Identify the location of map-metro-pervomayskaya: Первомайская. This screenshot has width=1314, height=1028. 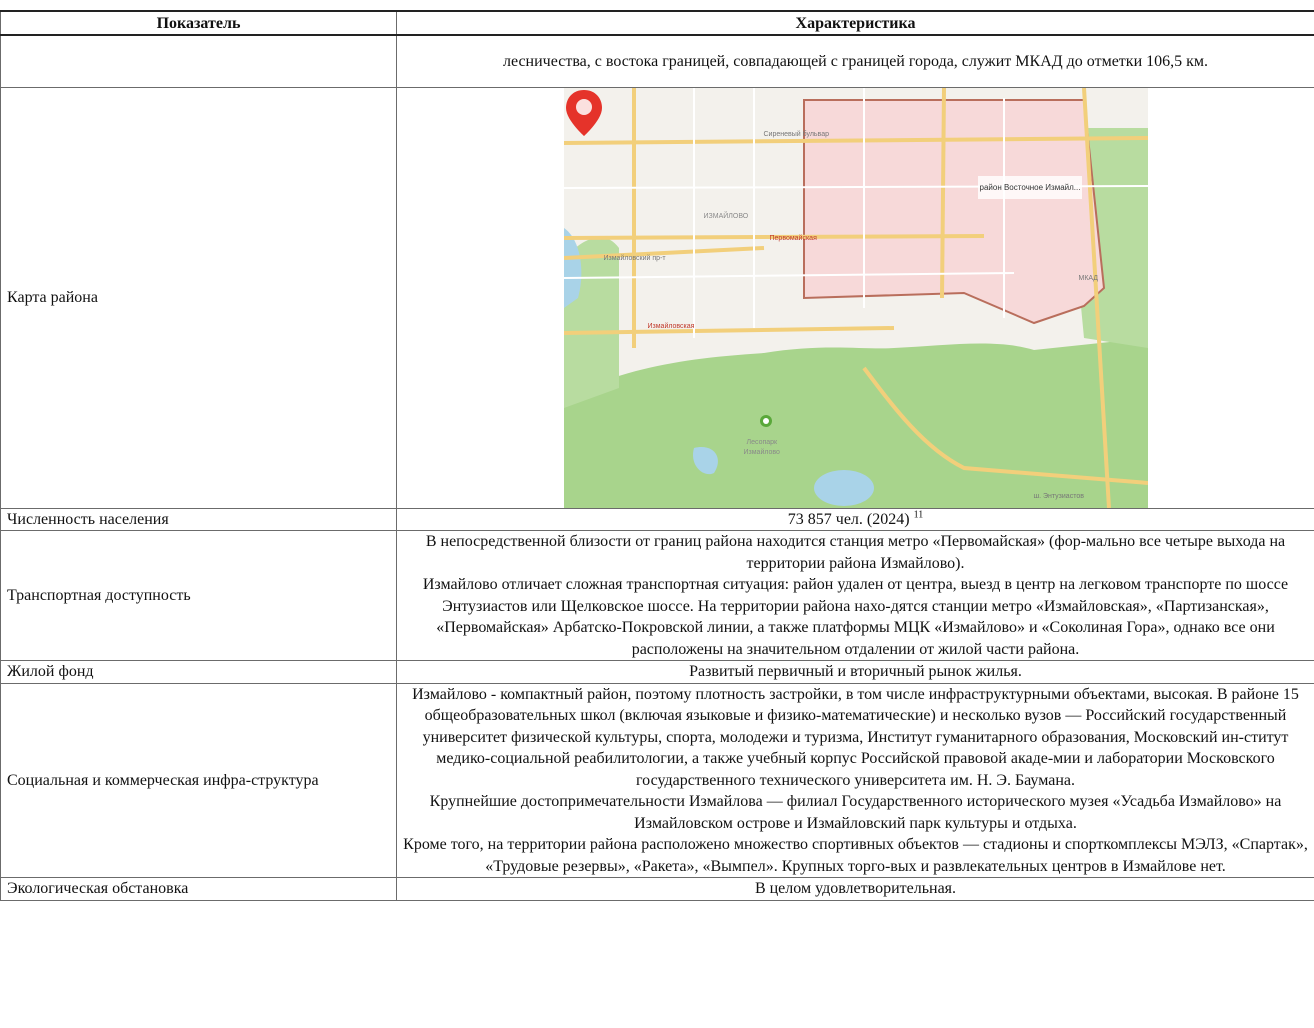
(793, 238).